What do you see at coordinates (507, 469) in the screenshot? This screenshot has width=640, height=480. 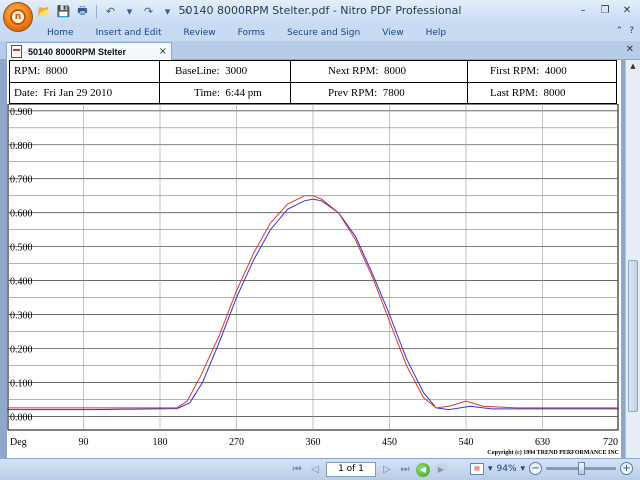 I see `zoom-level: 94%` at bounding box center [507, 469].